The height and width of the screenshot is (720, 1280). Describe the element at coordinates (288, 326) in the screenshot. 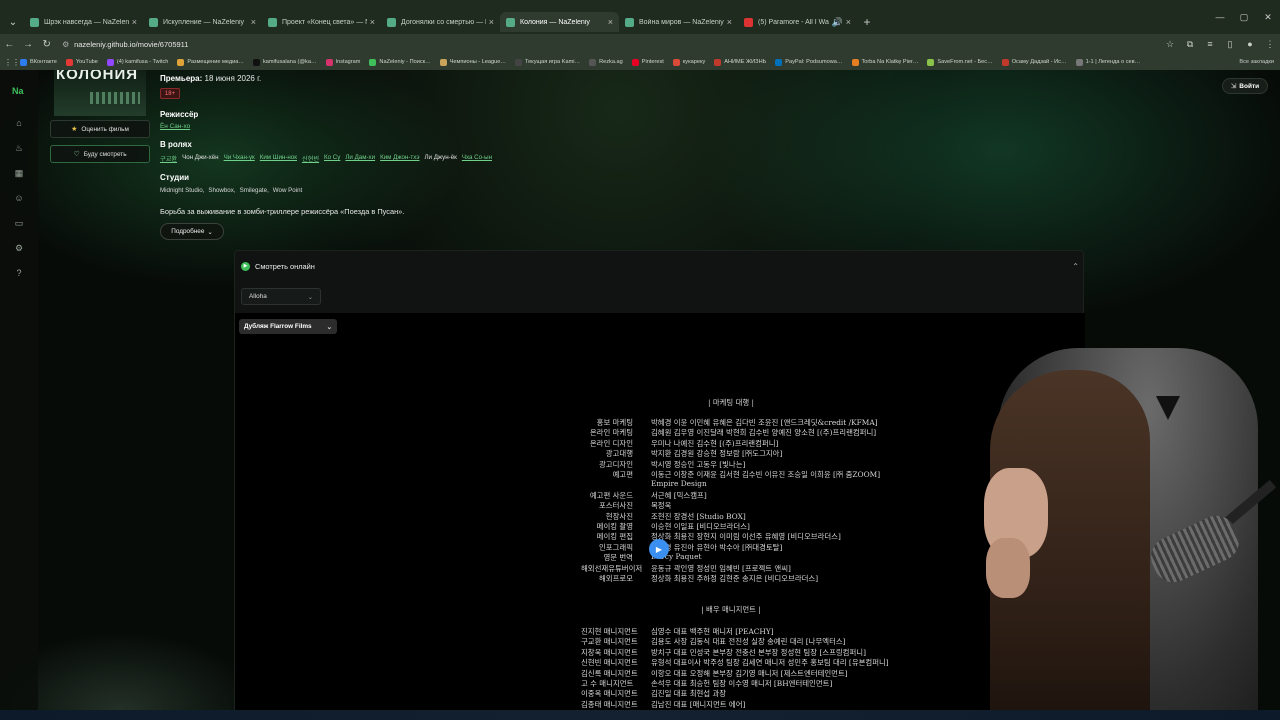

I see `dub-select: Дубляж Flarrow Films ⌄` at that location.